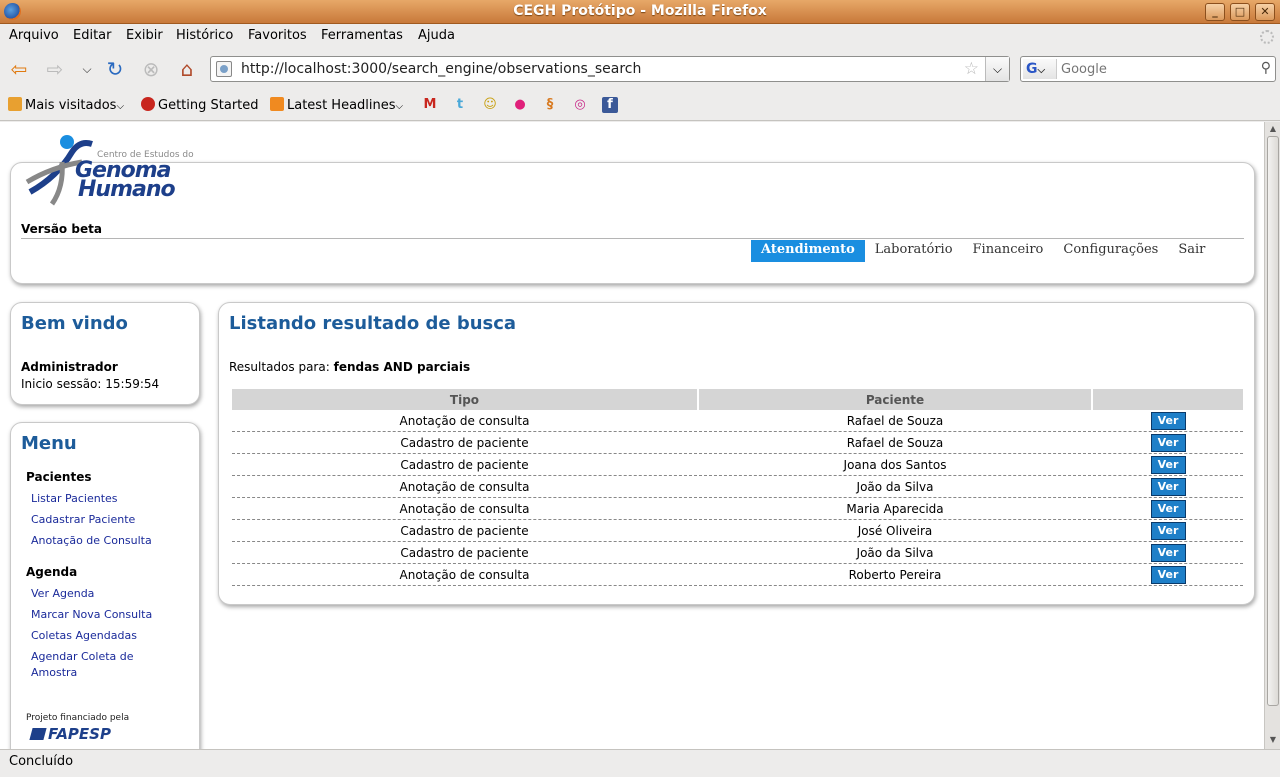 This screenshot has height=777, width=1280. Describe the element at coordinates (640, 763) in the screenshot. I see `status-bar: Concluído` at that location.